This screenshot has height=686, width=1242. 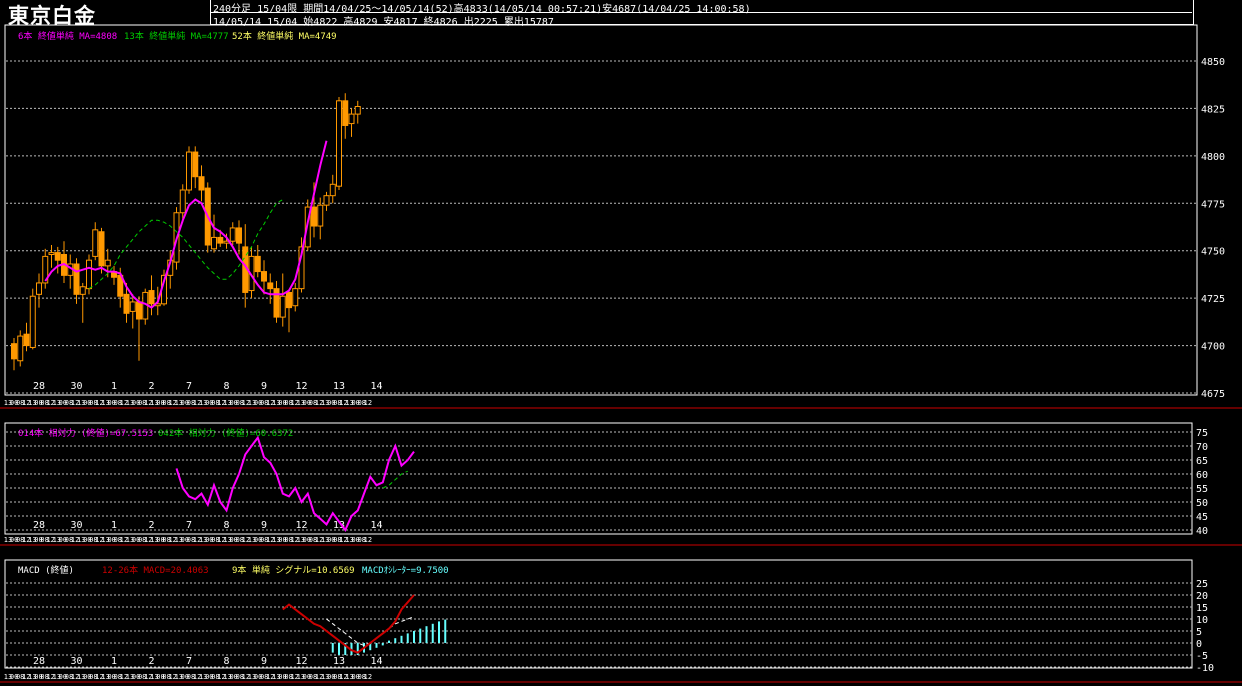 I want to click on macd-y-tick: -10, so click(x=1205, y=668).